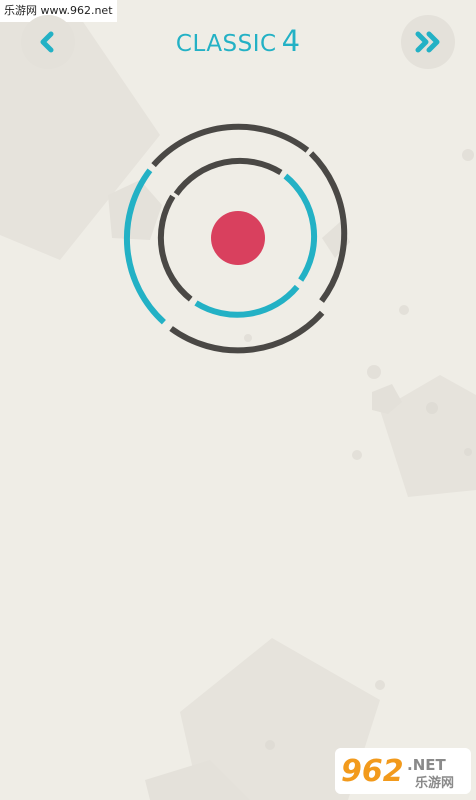  I want to click on logo-graphic: 962 .NET 乐游网, so click(403, 771).